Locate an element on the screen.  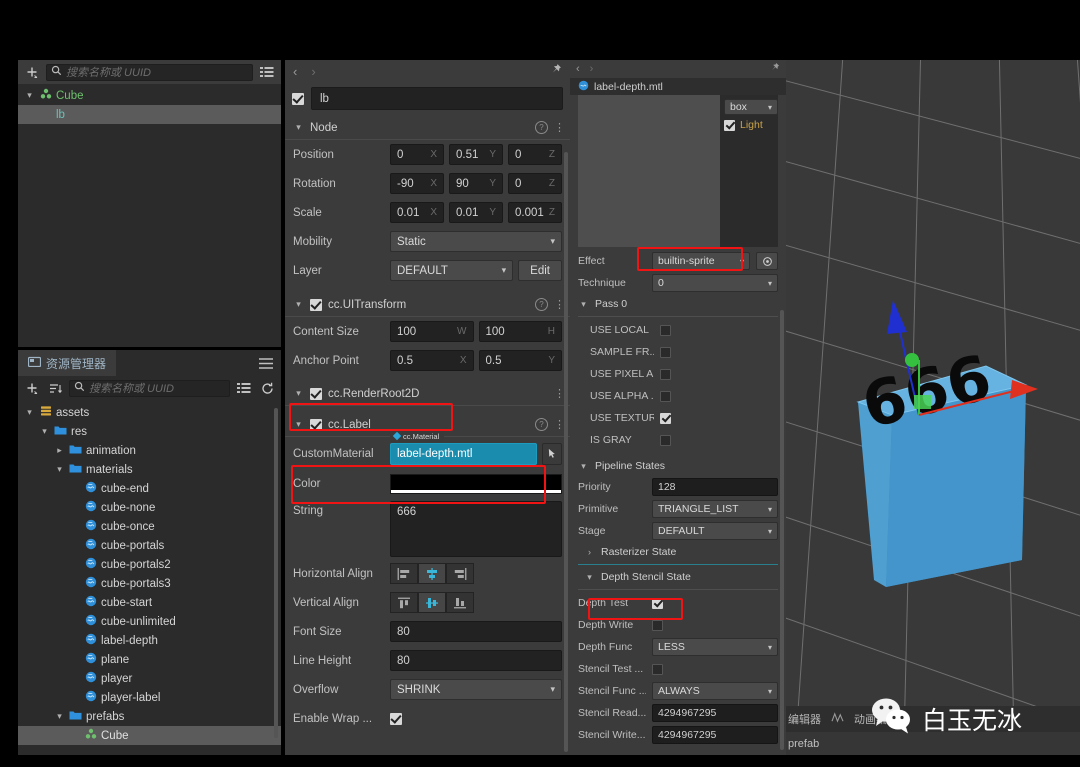
node-name-input: lb is located at coordinates (437, 98).